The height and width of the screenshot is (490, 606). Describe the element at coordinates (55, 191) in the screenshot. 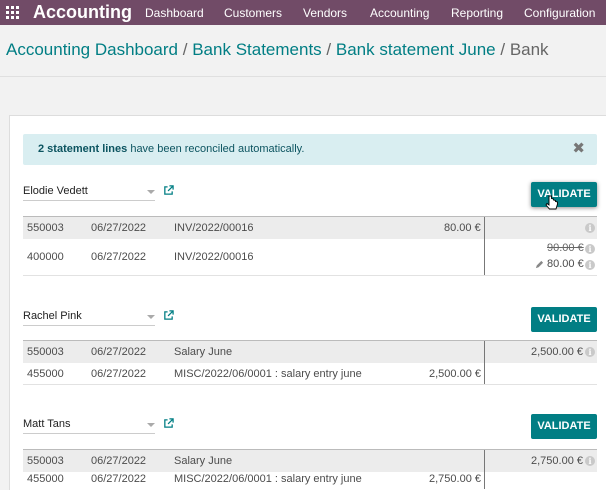

I see `partner-field: Elodie Vedett` at that location.